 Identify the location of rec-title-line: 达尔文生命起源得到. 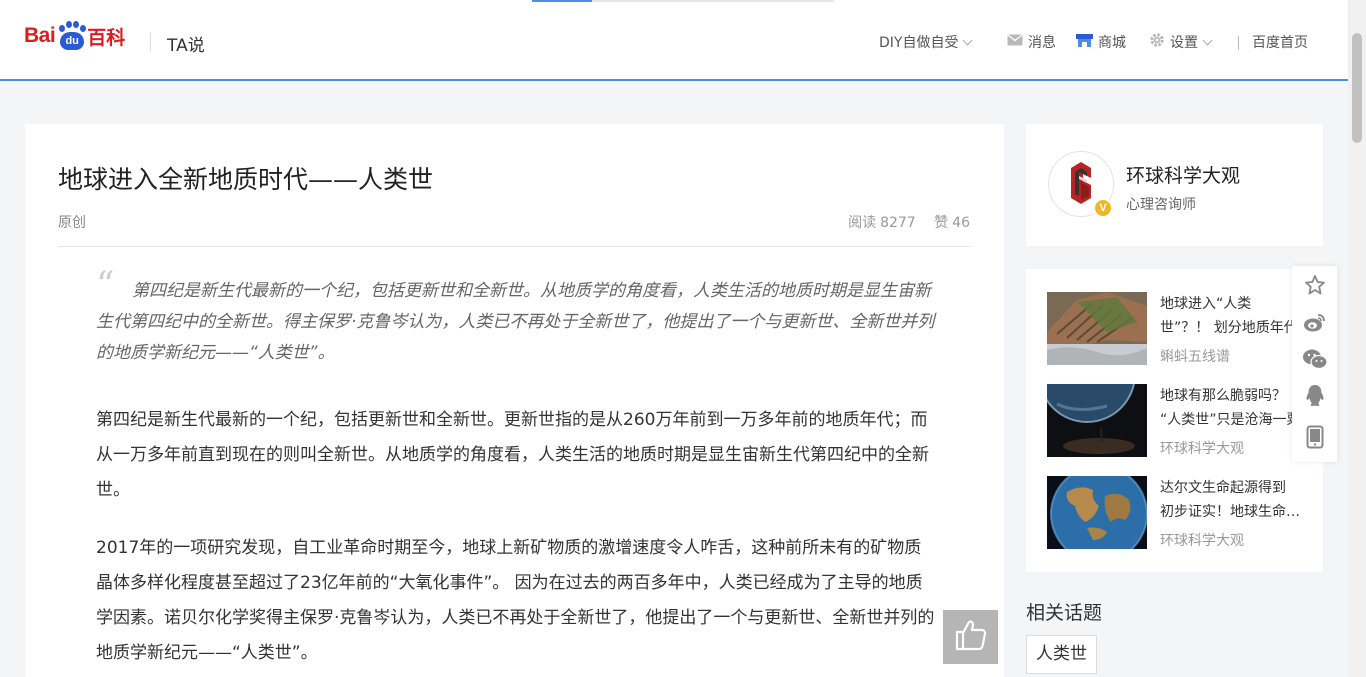
(1223, 488).